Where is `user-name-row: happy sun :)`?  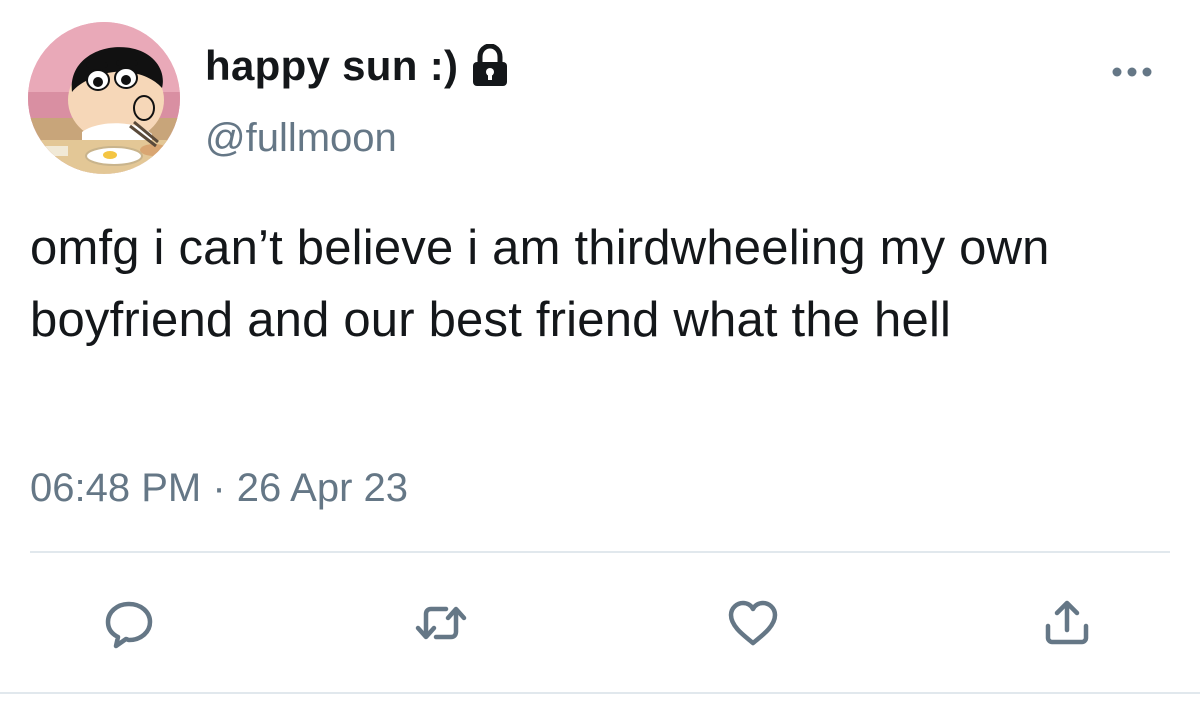 user-name-row: happy sun :) is located at coordinates (357, 66).